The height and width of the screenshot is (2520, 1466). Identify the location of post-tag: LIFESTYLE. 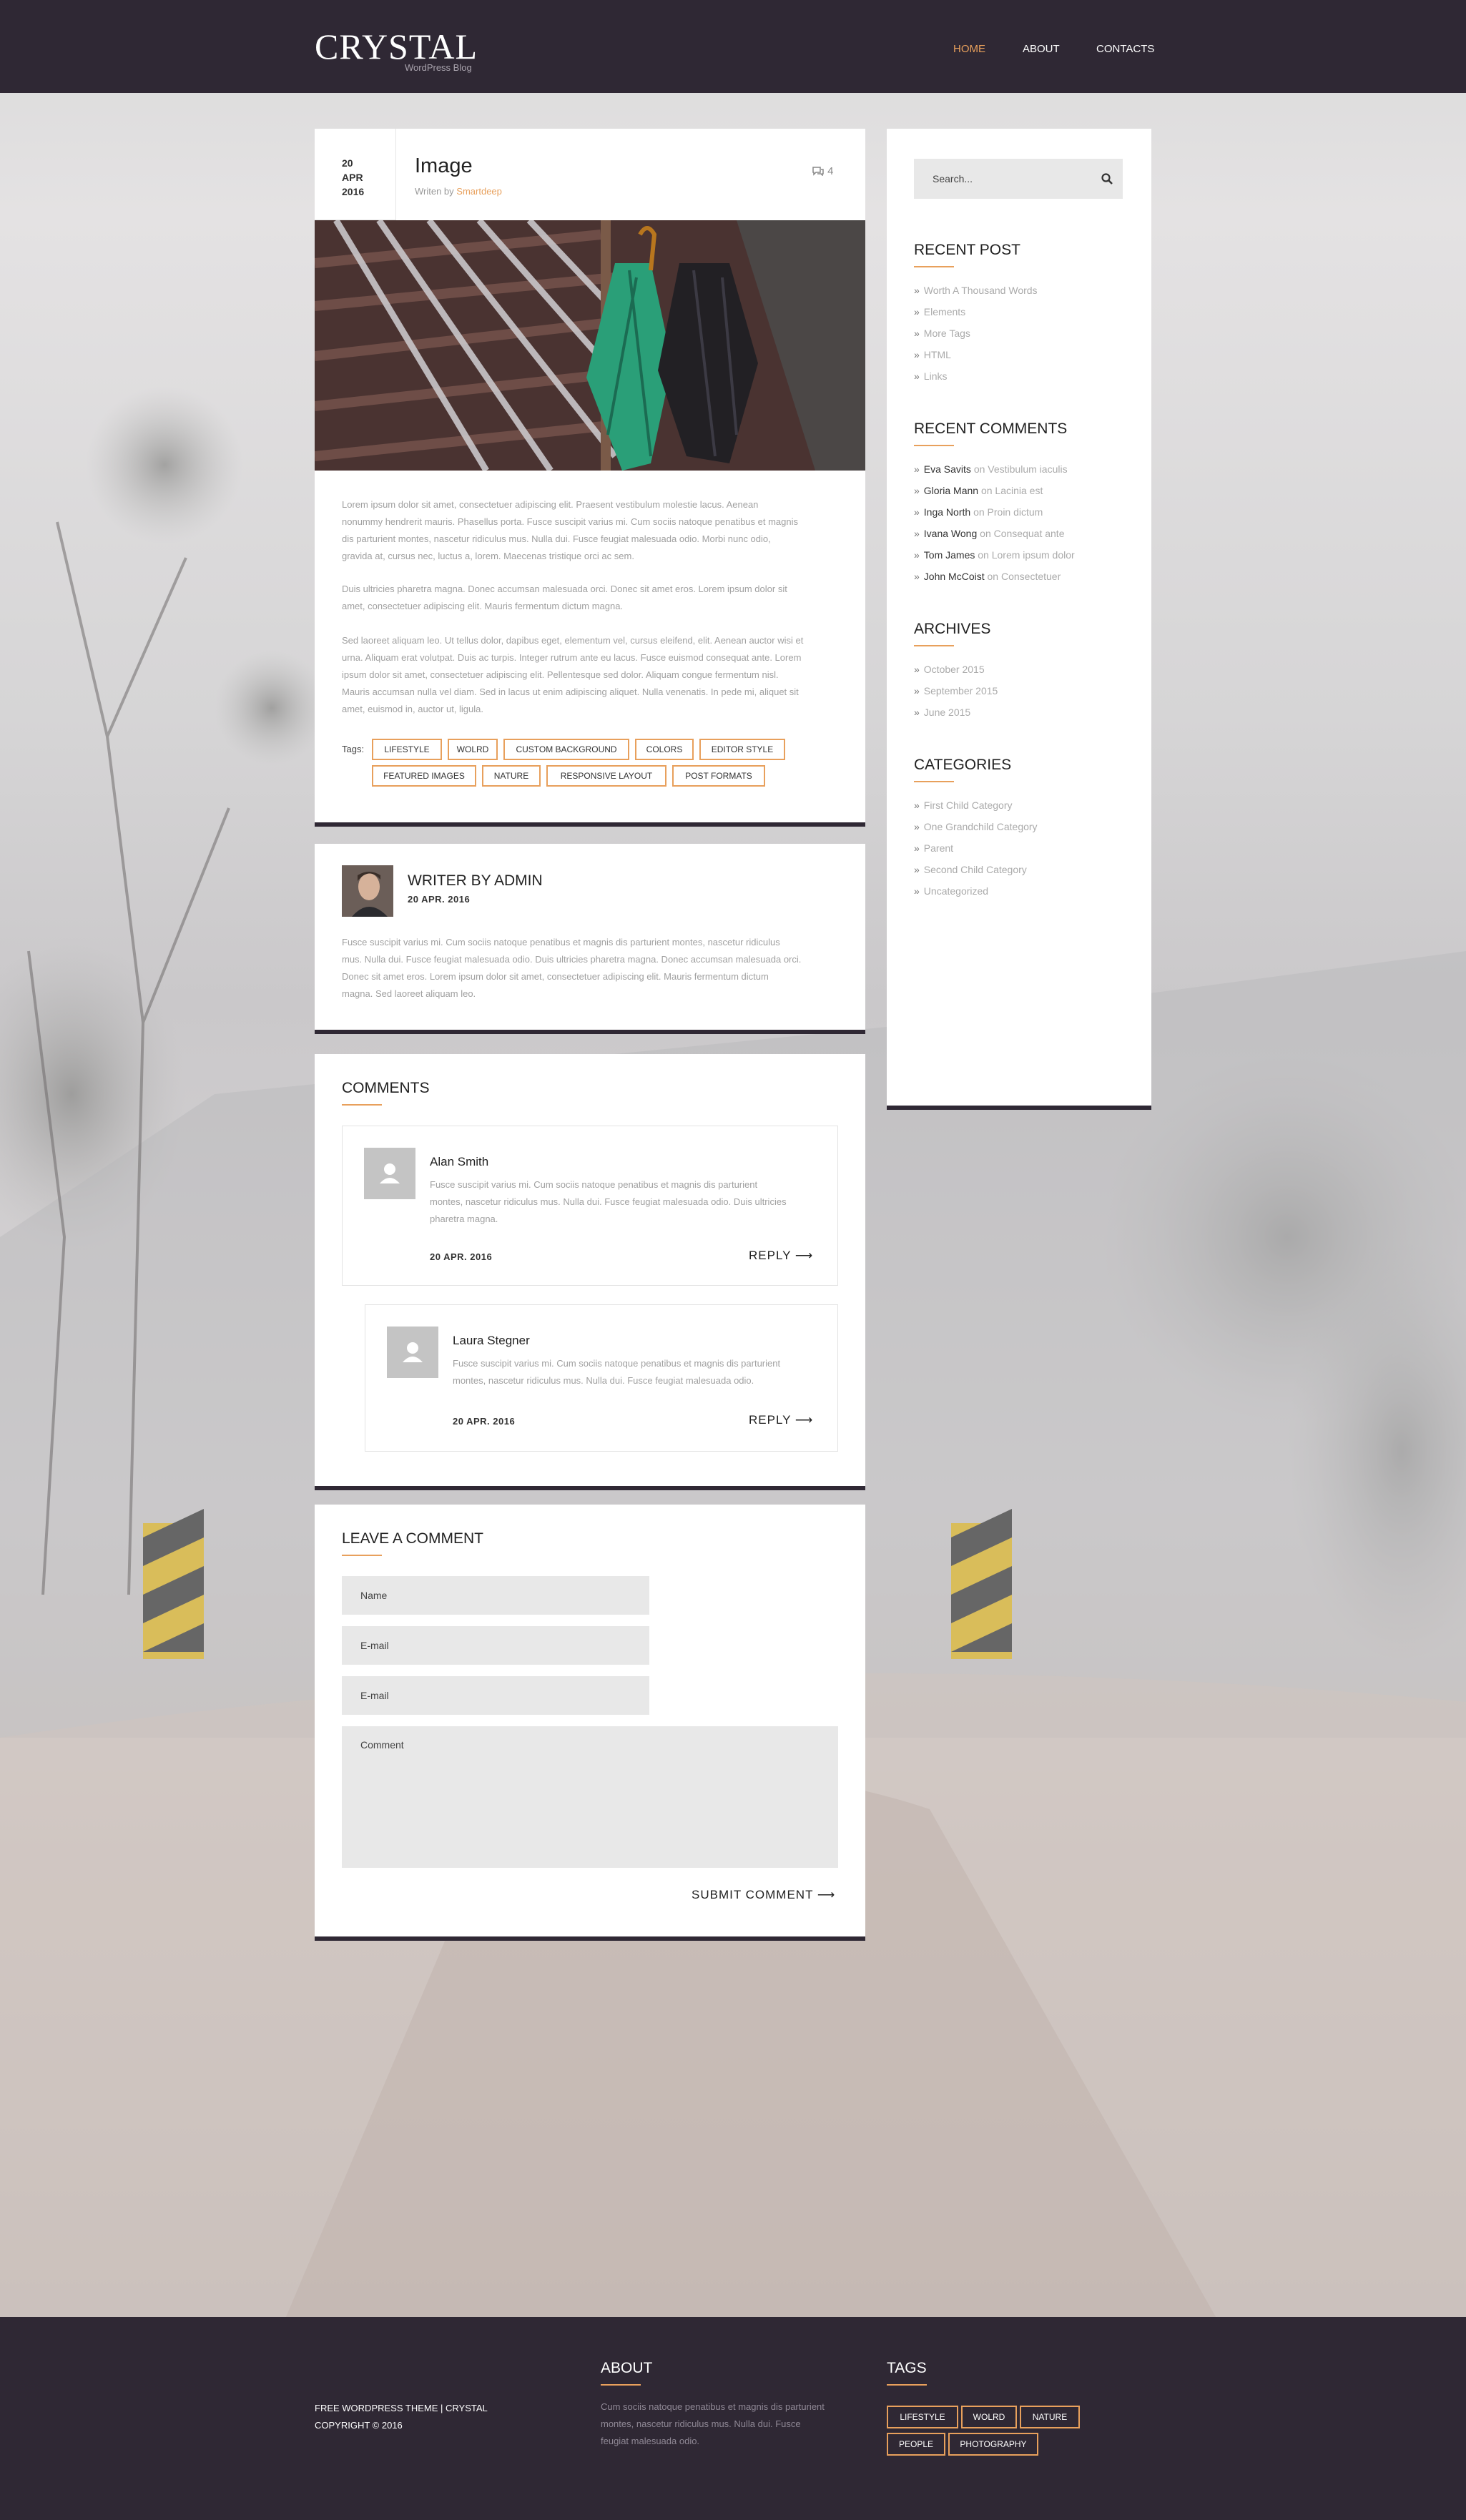
(407, 749).